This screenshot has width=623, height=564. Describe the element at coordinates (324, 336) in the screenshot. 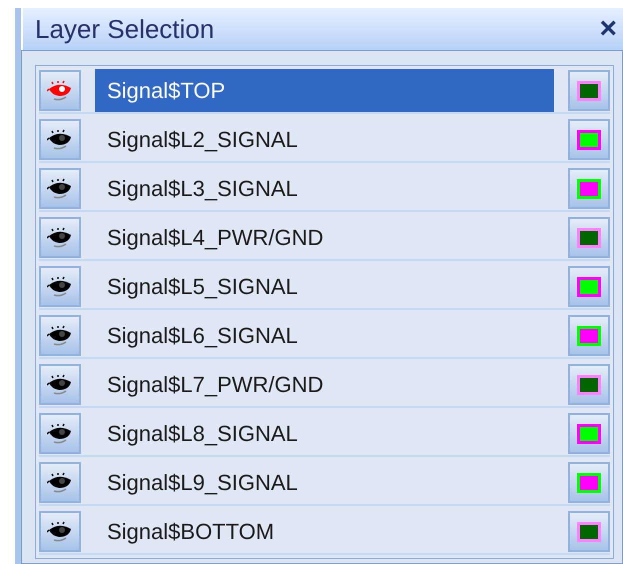

I see `layer-row: Signal$L6_SIGNAL` at that location.